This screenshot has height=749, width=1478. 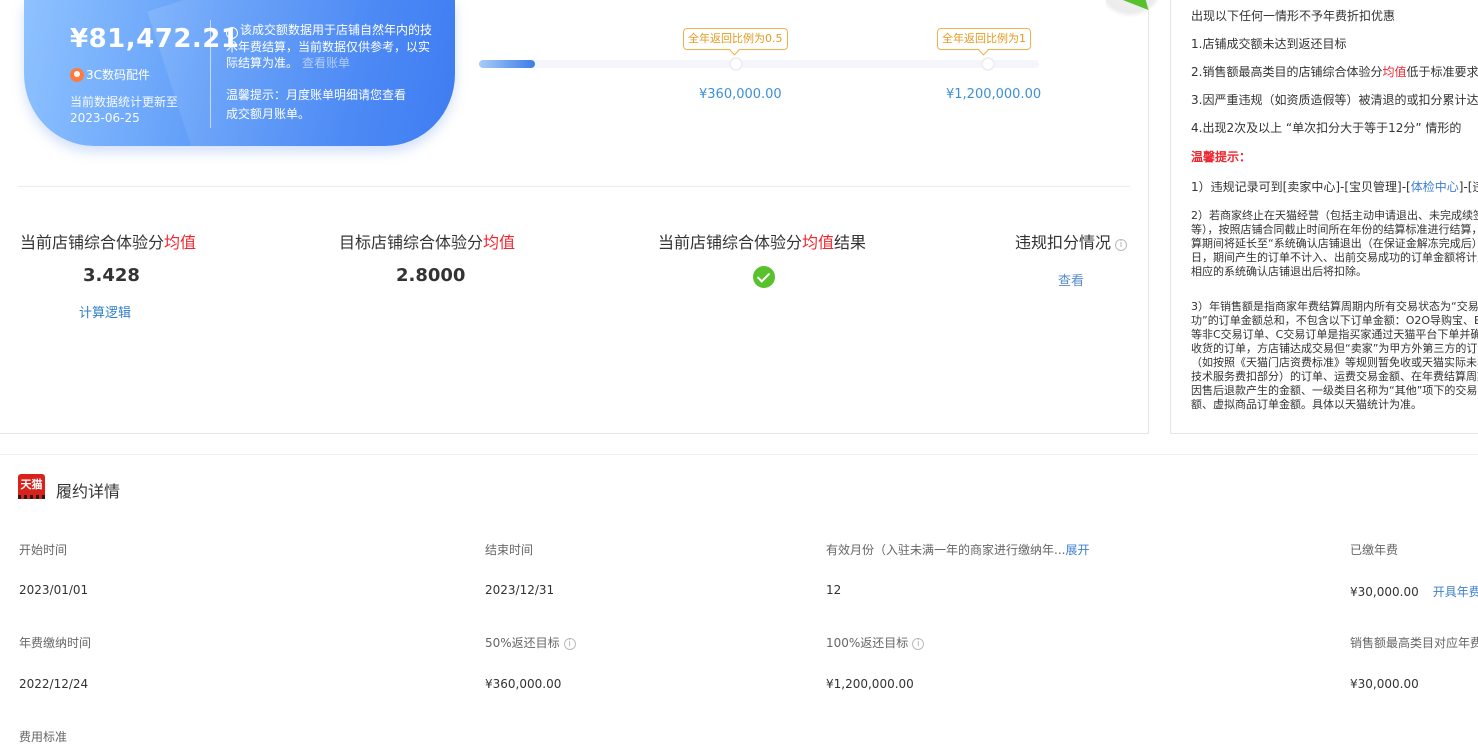 I want to click on metric-violation-label: 违规扣分情况 i, so click(x=1071, y=241).